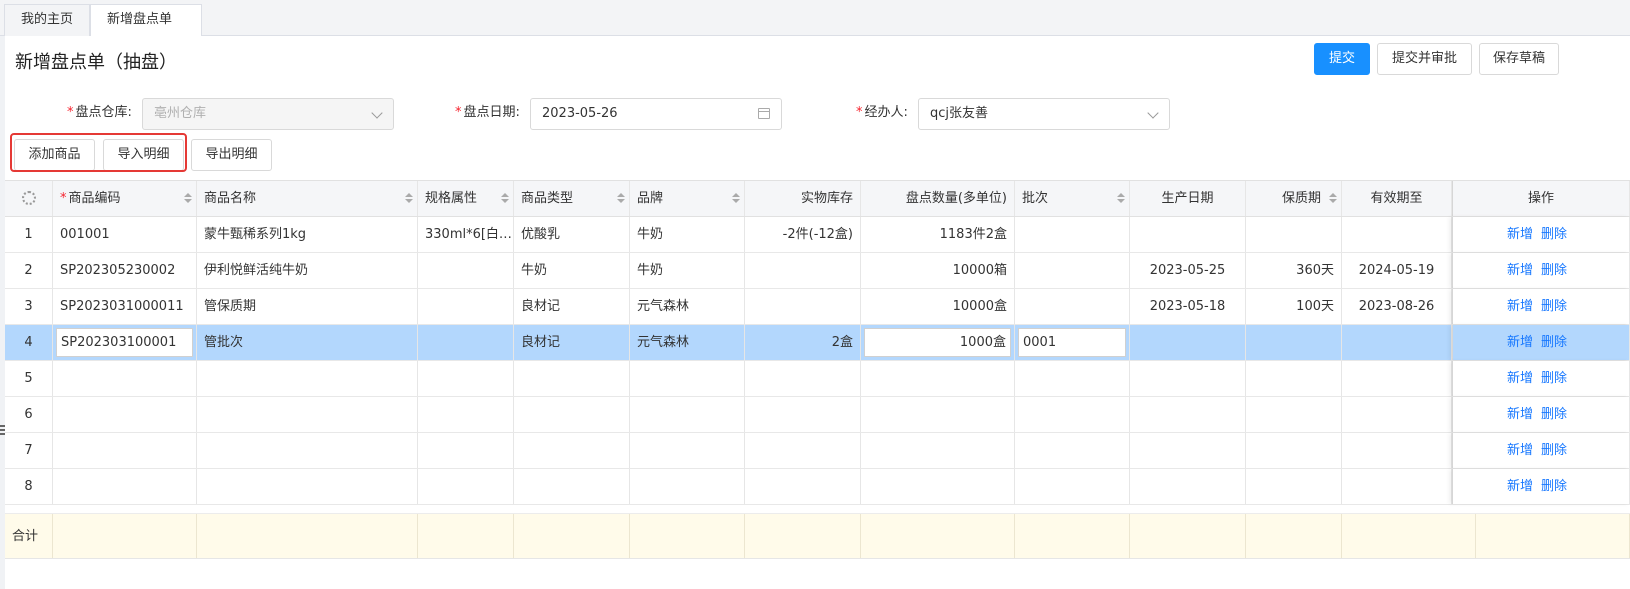 Image resolution: width=1630 pixels, height=589 pixels. What do you see at coordinates (307, 306) in the screenshot?
I see `cell-name: 管保质期` at bounding box center [307, 306].